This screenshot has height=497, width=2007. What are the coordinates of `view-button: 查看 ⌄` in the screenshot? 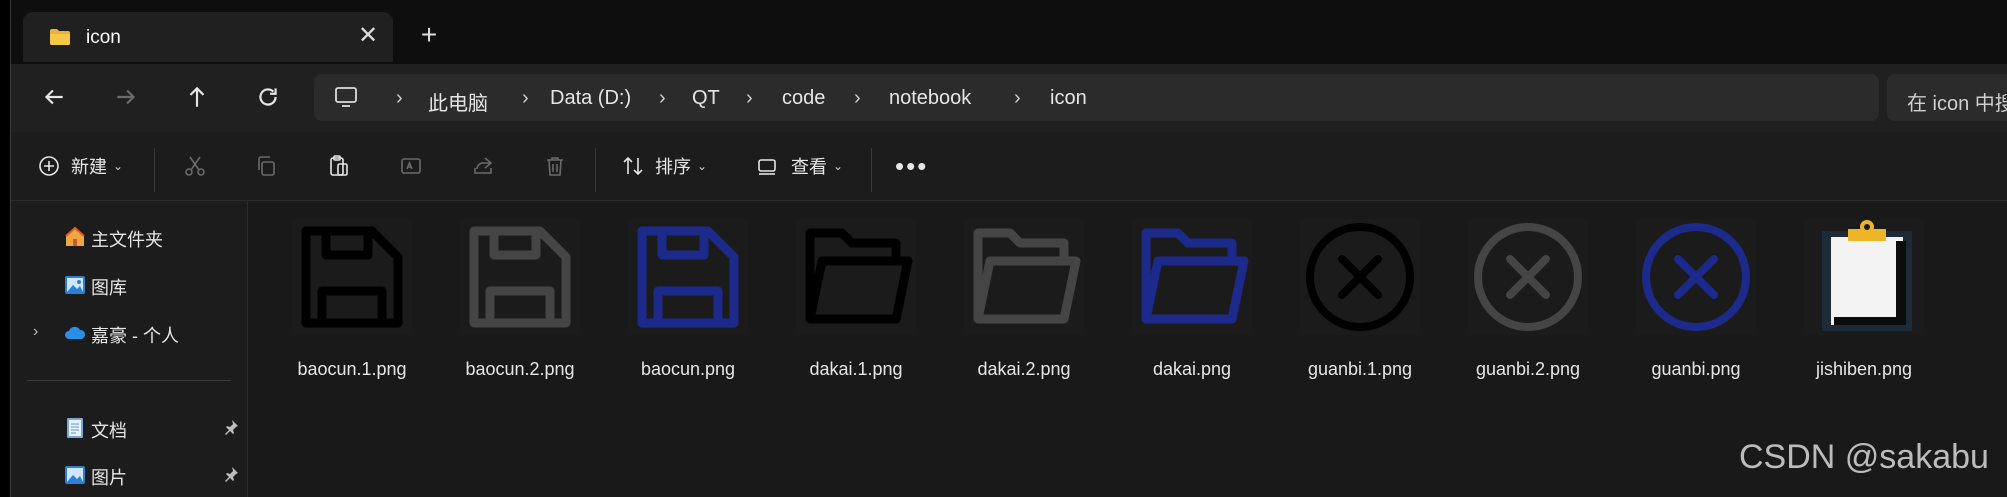 It's located at (799, 166).